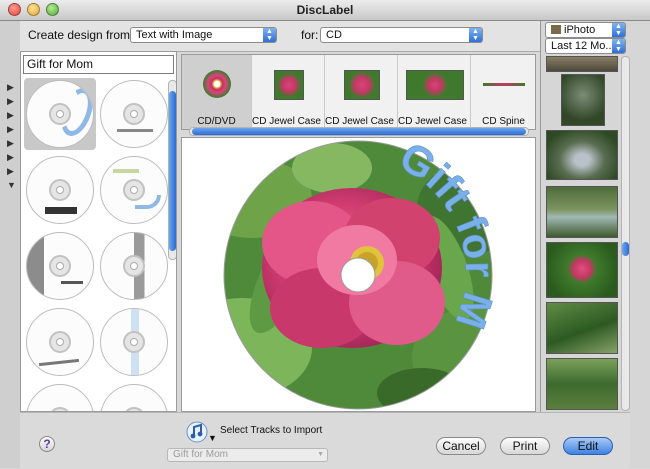  Describe the element at coordinates (401, 35) in the screenshot. I see `for-popup: CD ▲ ▼` at that location.